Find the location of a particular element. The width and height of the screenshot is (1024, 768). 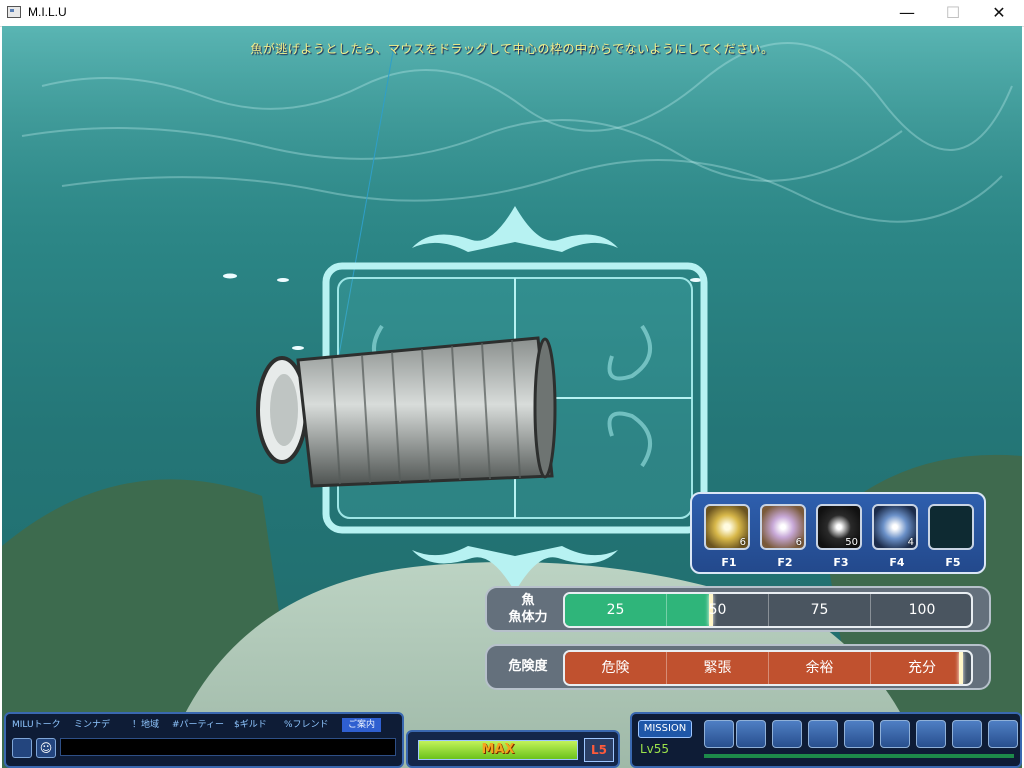

danger-bar: 危険 緊張 余裕 充分 is located at coordinates (768, 668).